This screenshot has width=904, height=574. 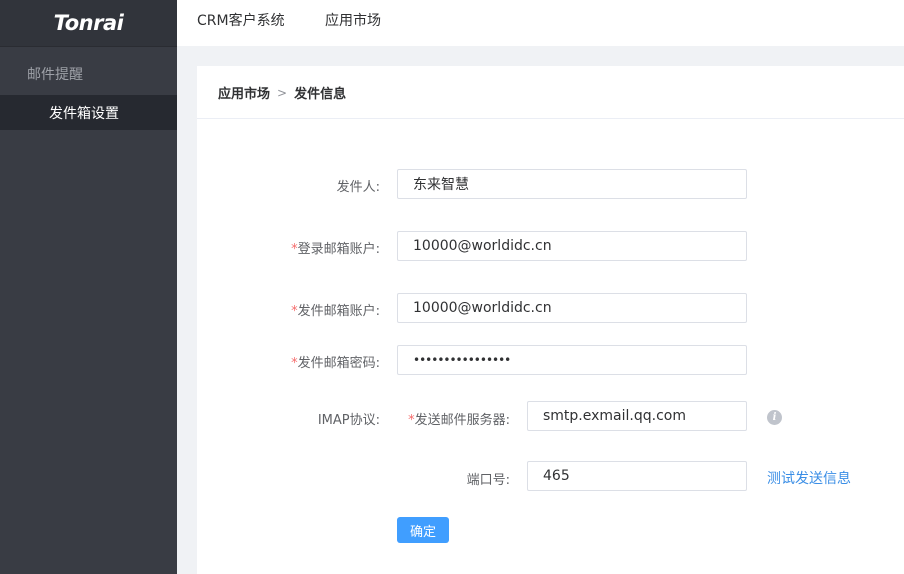 What do you see at coordinates (637, 416) in the screenshot?
I see `smtp-server-input` at bounding box center [637, 416].